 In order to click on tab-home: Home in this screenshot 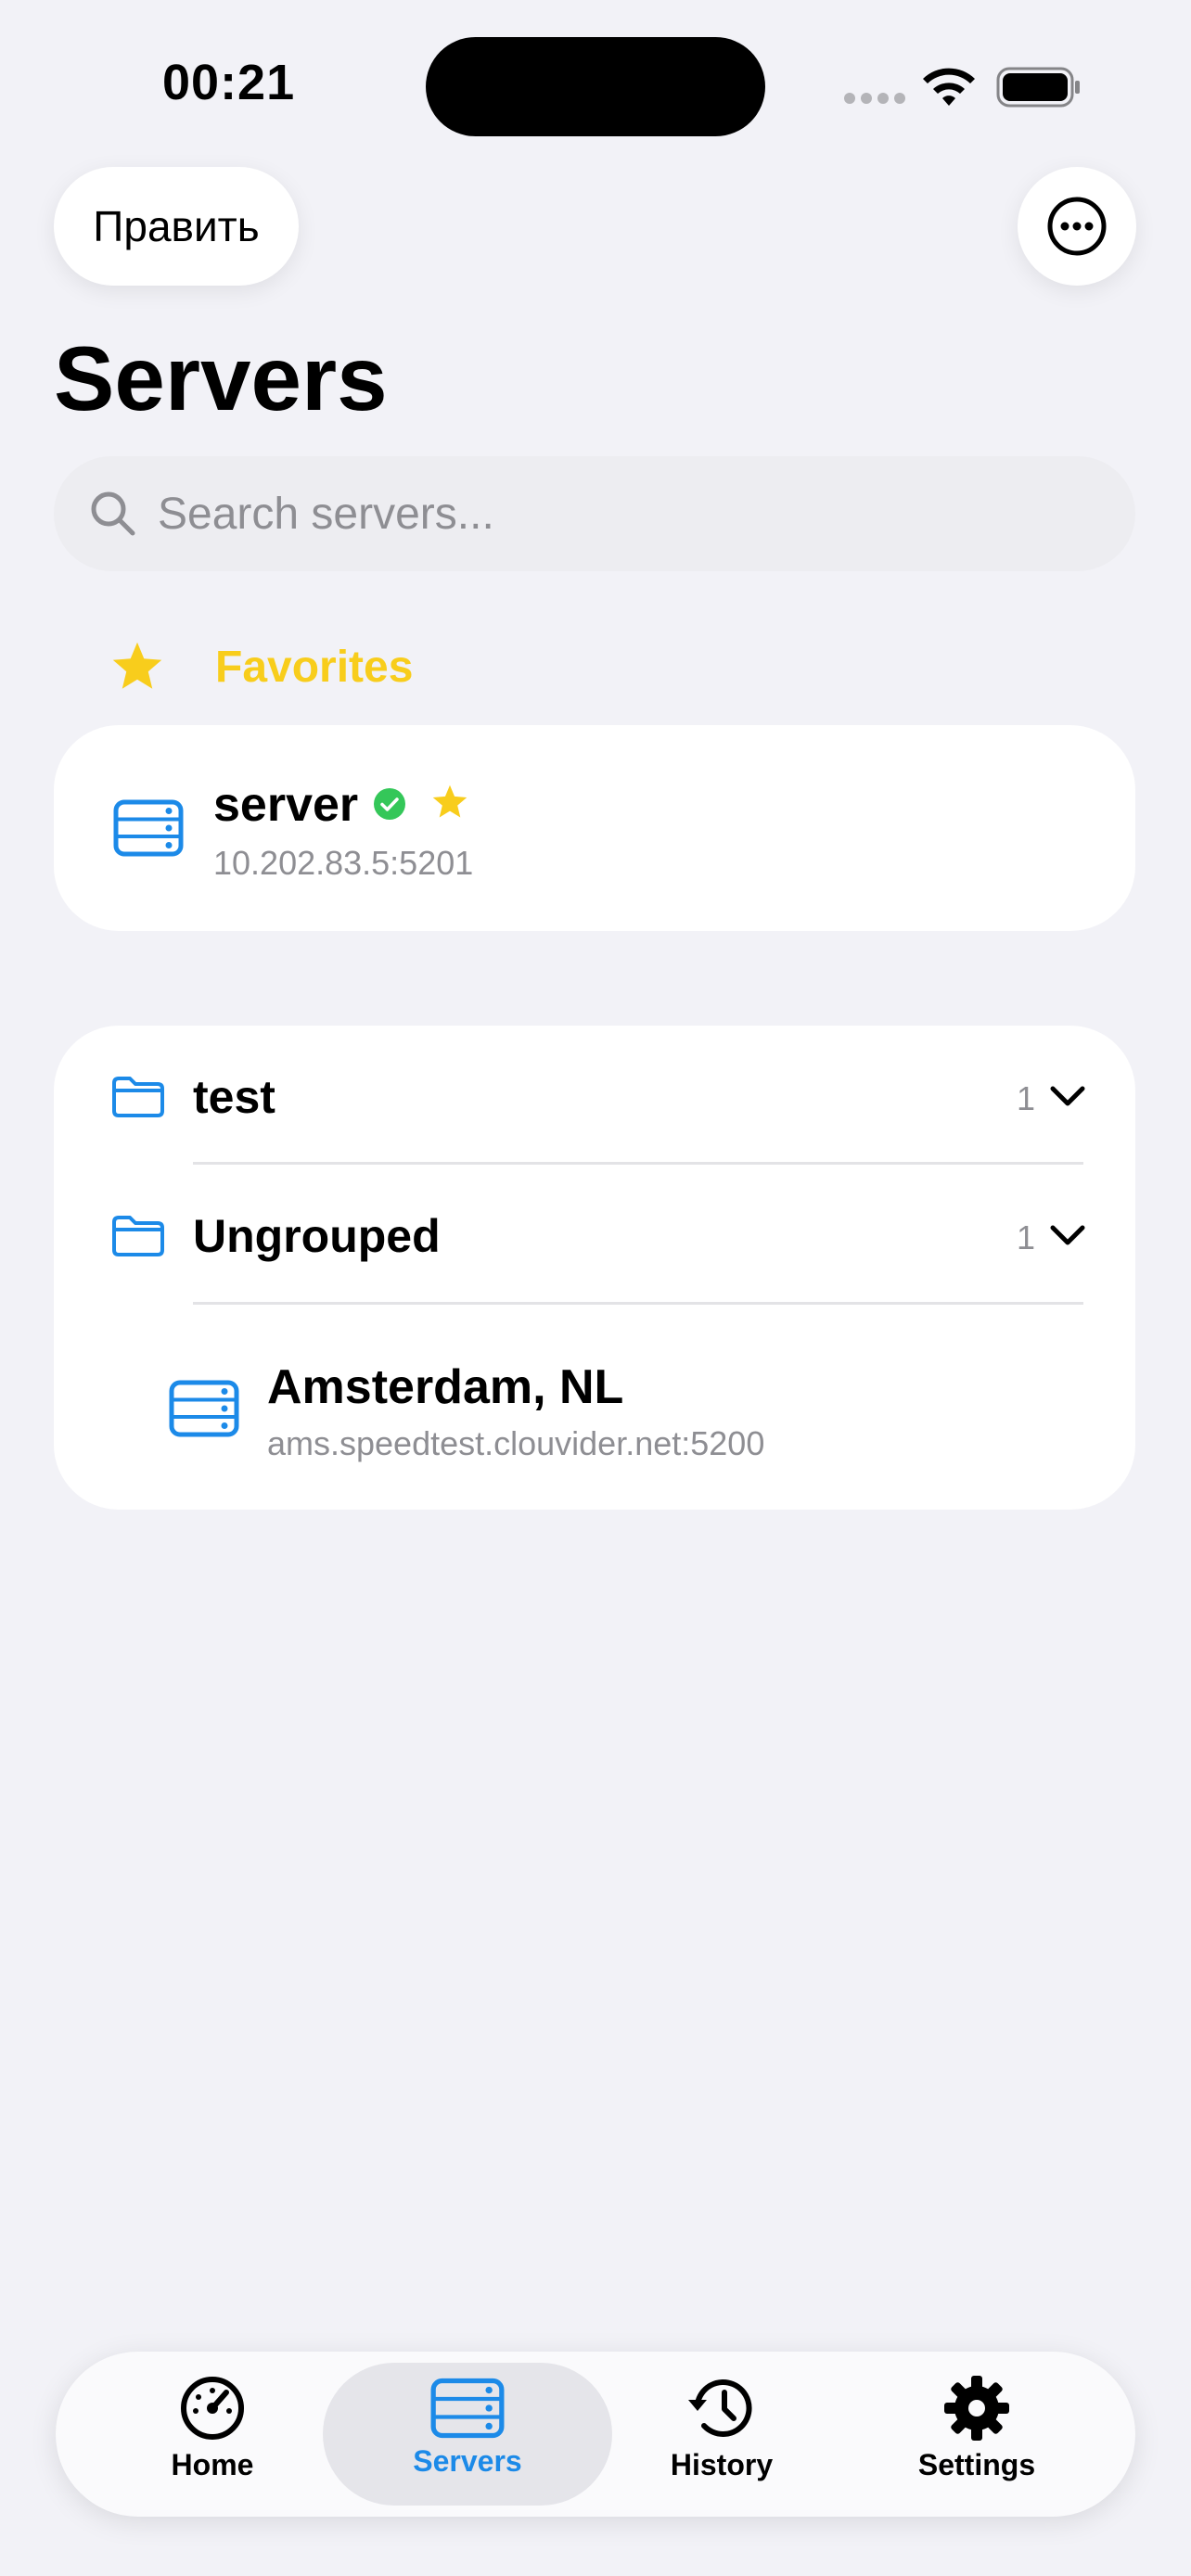, I will do `click(212, 2439)`.